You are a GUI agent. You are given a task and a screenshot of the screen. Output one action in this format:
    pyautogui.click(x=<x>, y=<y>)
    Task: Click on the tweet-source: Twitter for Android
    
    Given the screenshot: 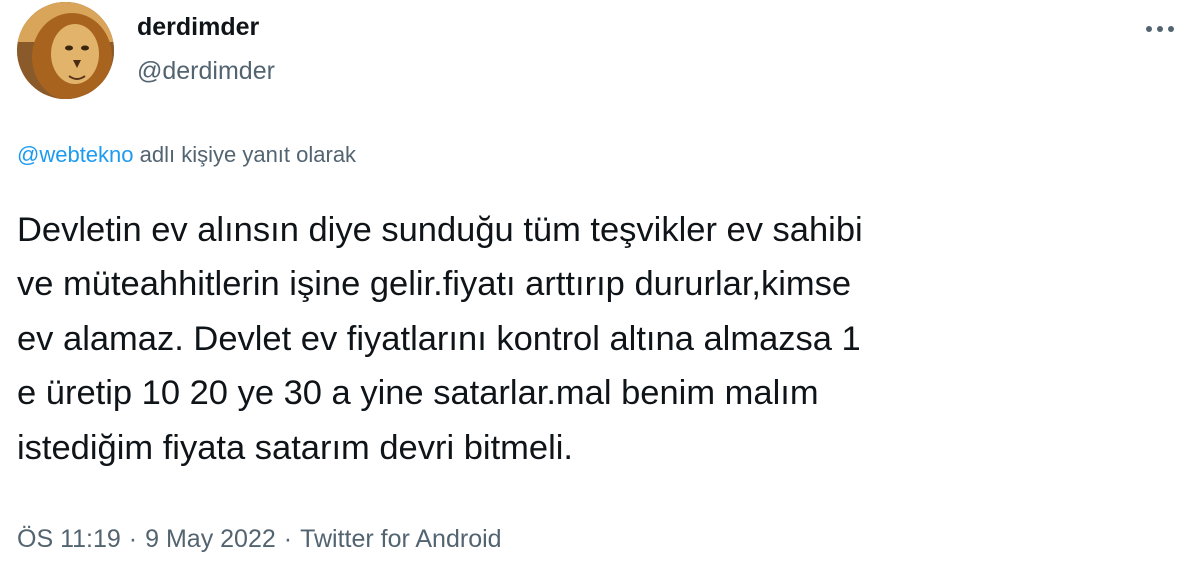 What is the action you would take?
    pyautogui.click(x=400, y=539)
    